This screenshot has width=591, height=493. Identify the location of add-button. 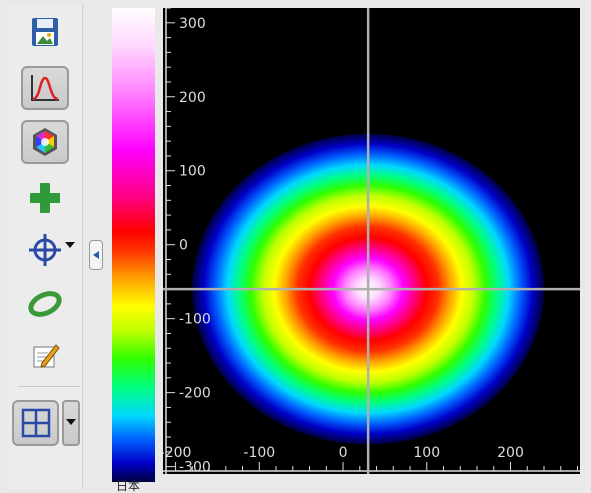
(45, 198).